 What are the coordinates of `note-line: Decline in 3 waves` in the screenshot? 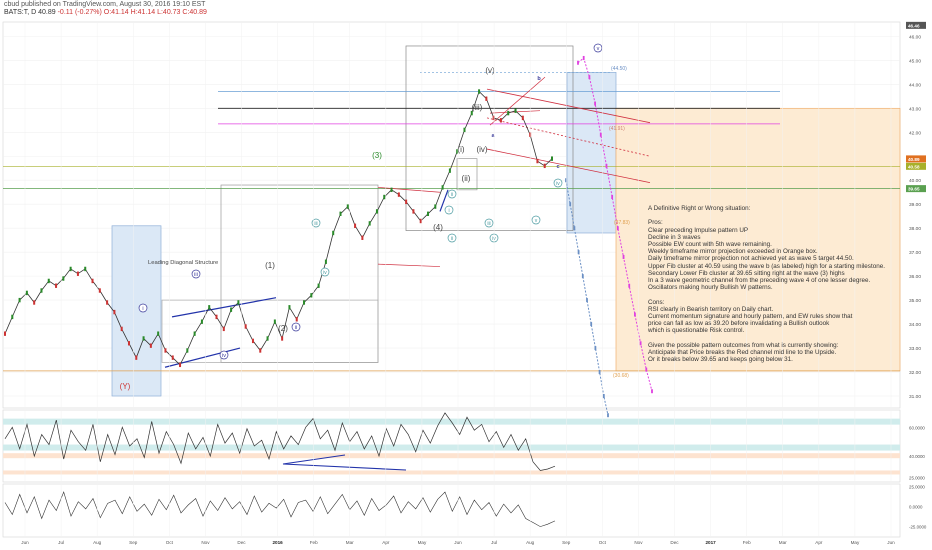 It's located at (674, 237).